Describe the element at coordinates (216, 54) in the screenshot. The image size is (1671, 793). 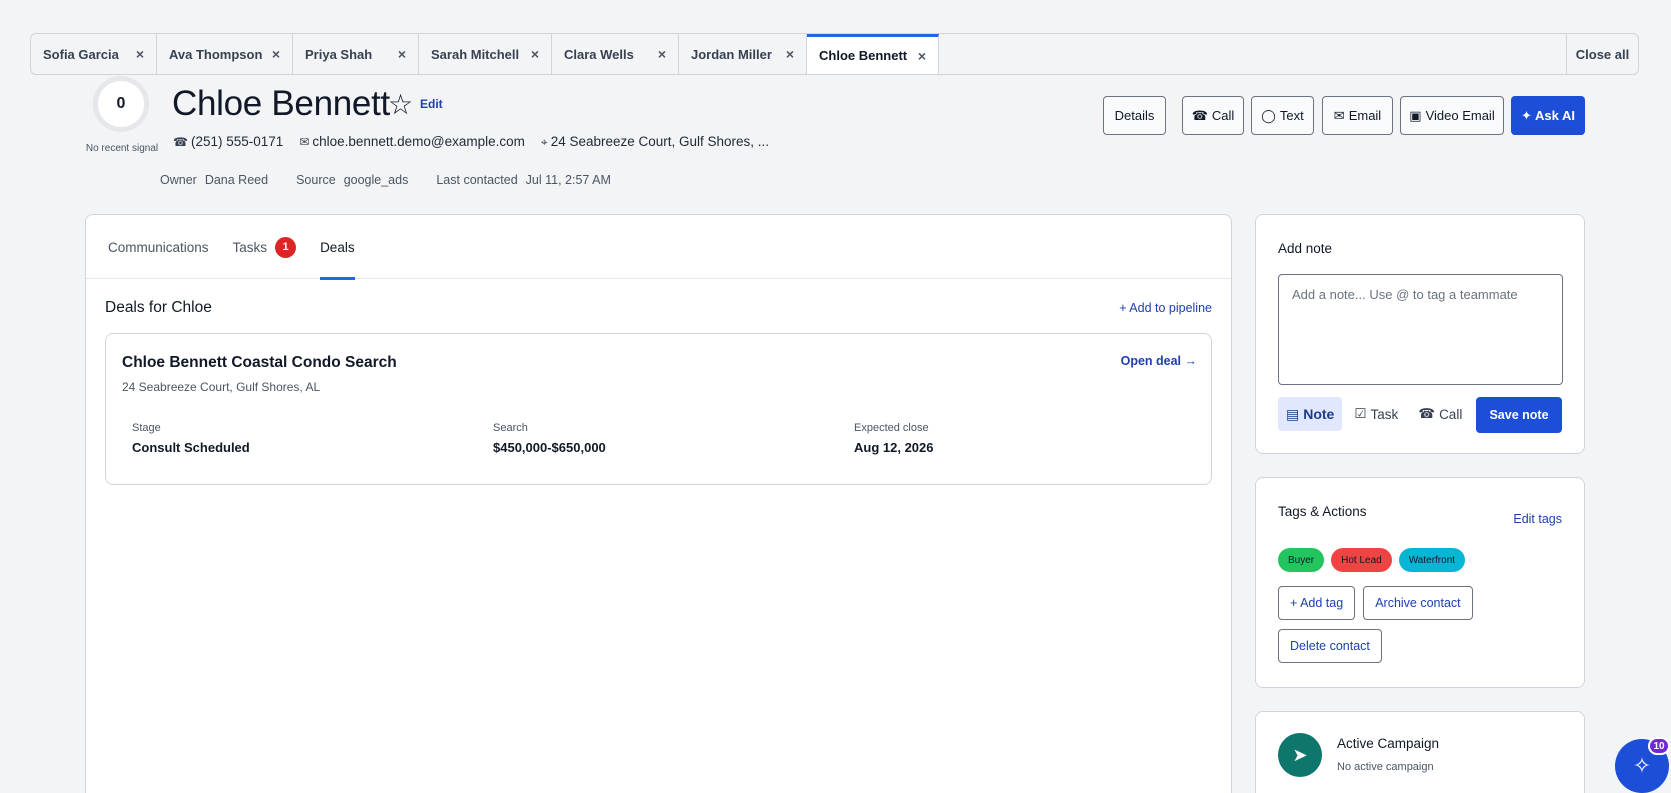
I see `tab-label: Ava Thompson` at that location.